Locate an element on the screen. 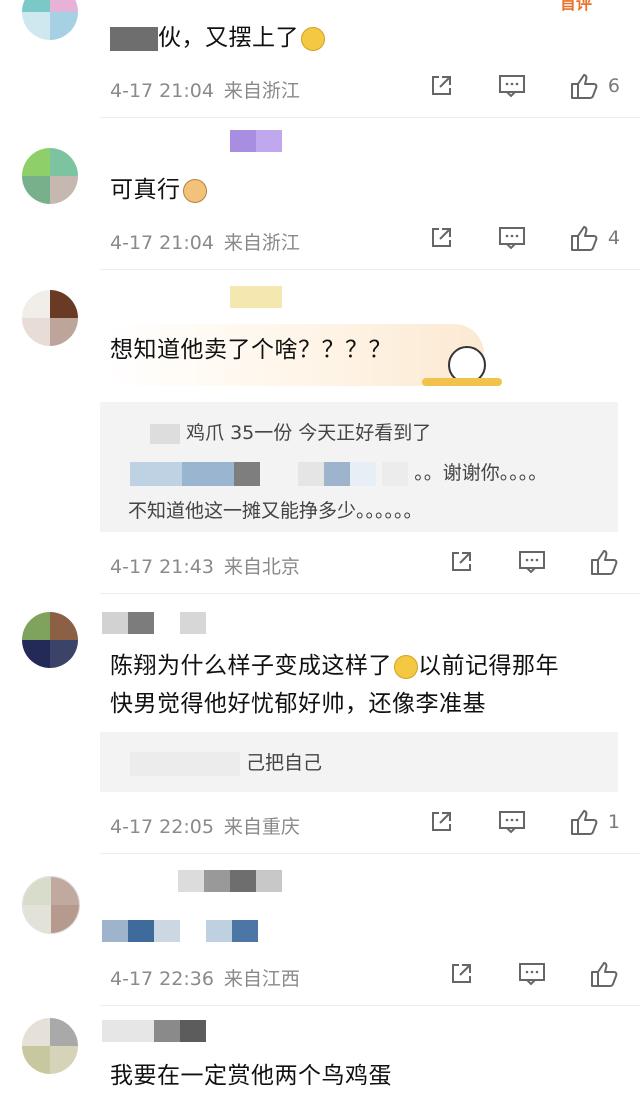 The image size is (640, 1094). comment-text: 想知道他卖了个啥？？？？ is located at coordinates (251, 350).